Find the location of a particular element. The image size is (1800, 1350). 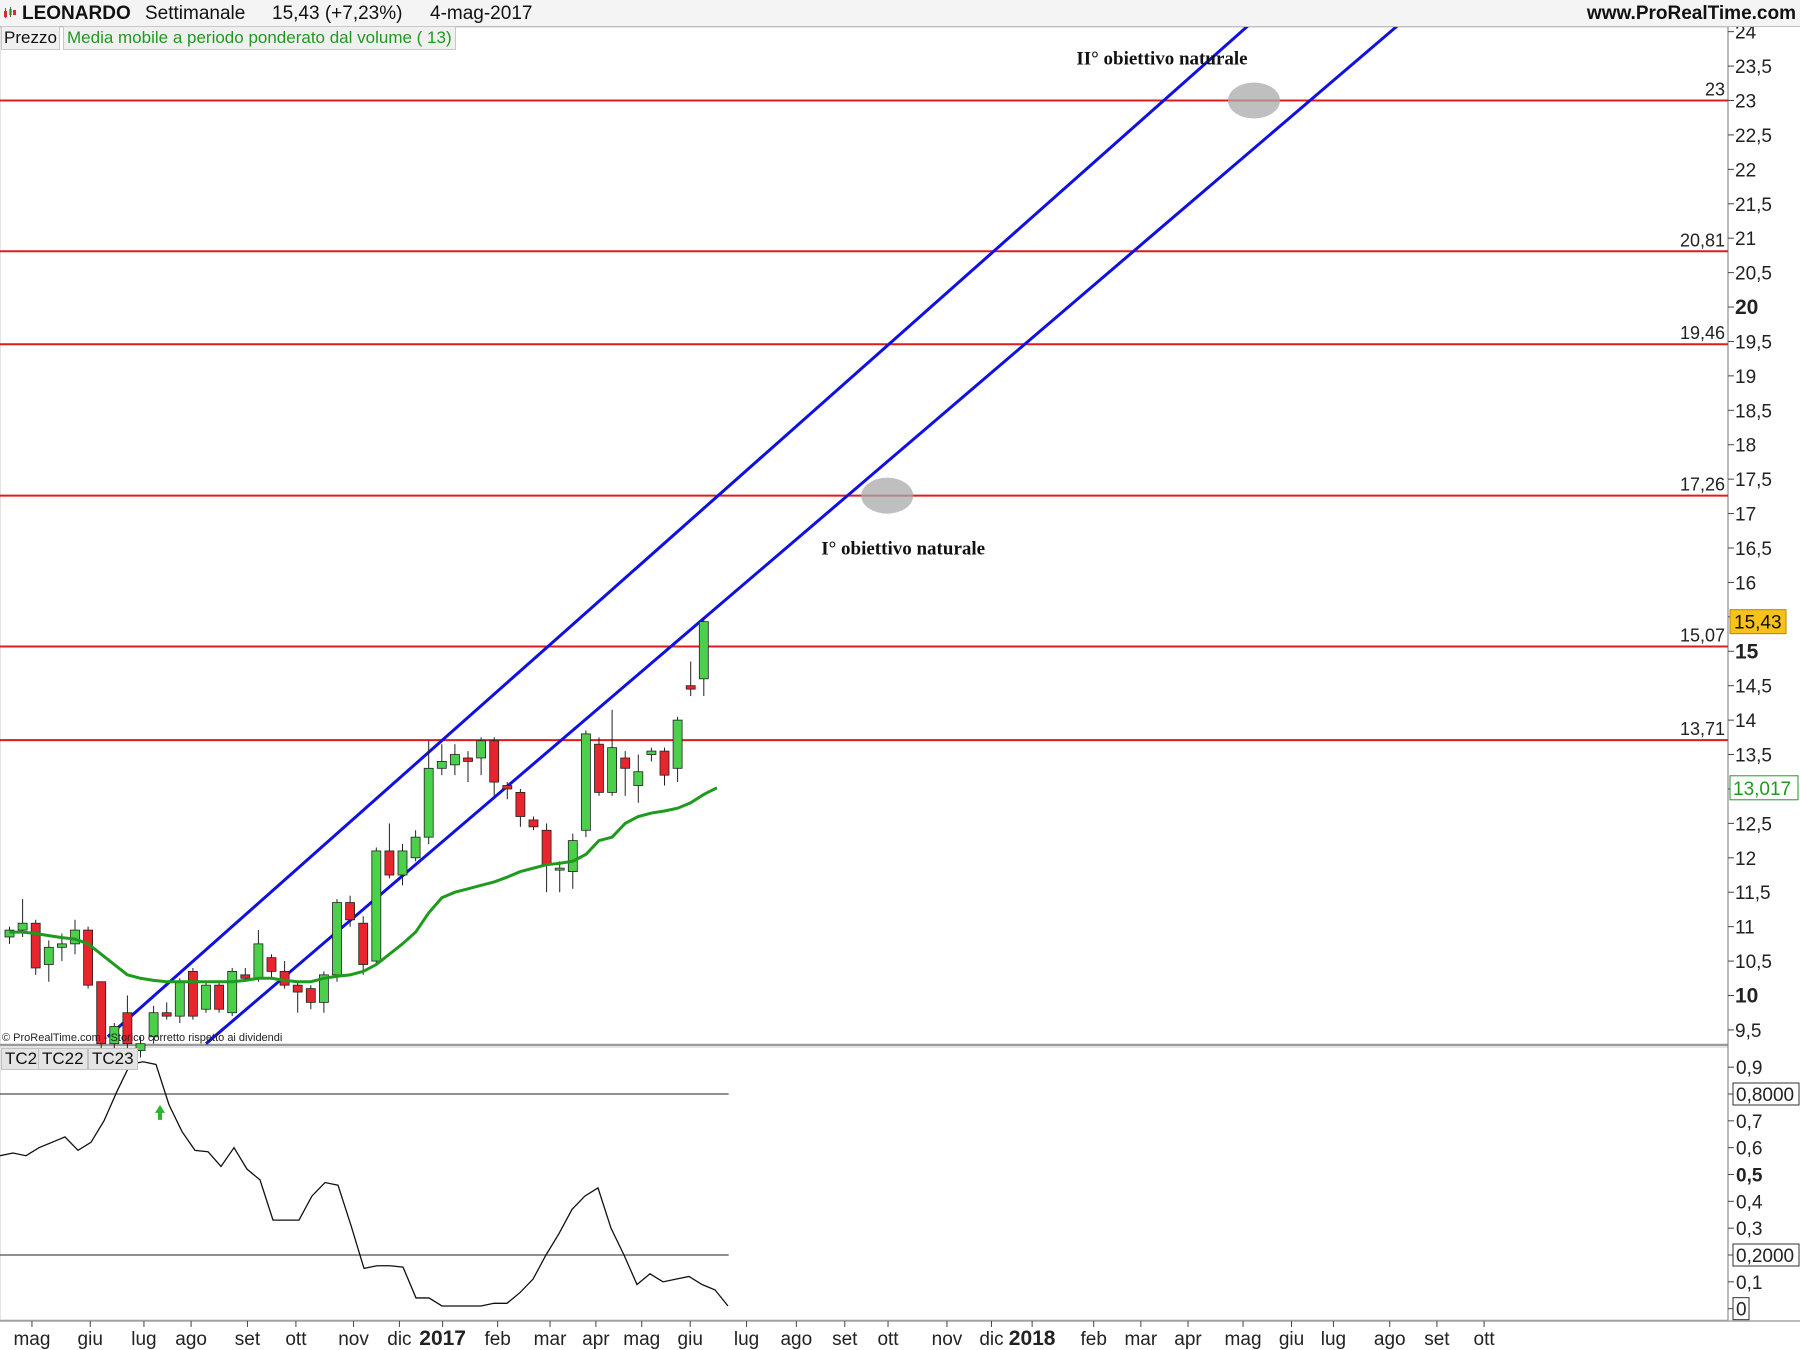

y-tick-label: 20,5 is located at coordinates (1753, 274).